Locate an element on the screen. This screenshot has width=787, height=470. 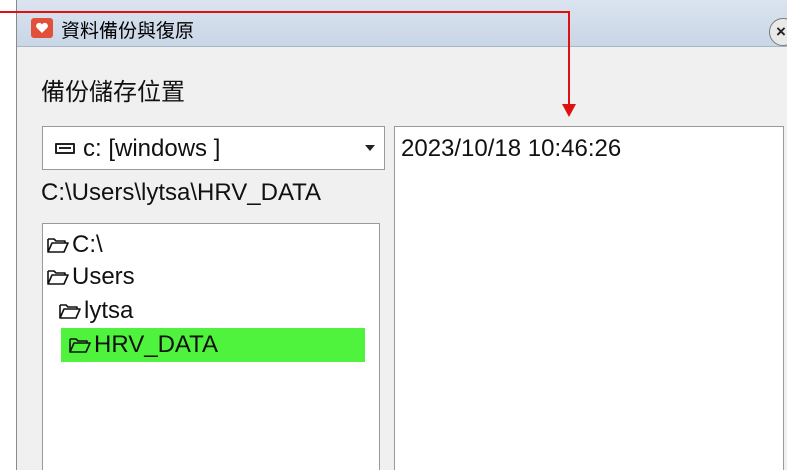
drive-selected-value: c: [windows ] is located at coordinates (152, 148).